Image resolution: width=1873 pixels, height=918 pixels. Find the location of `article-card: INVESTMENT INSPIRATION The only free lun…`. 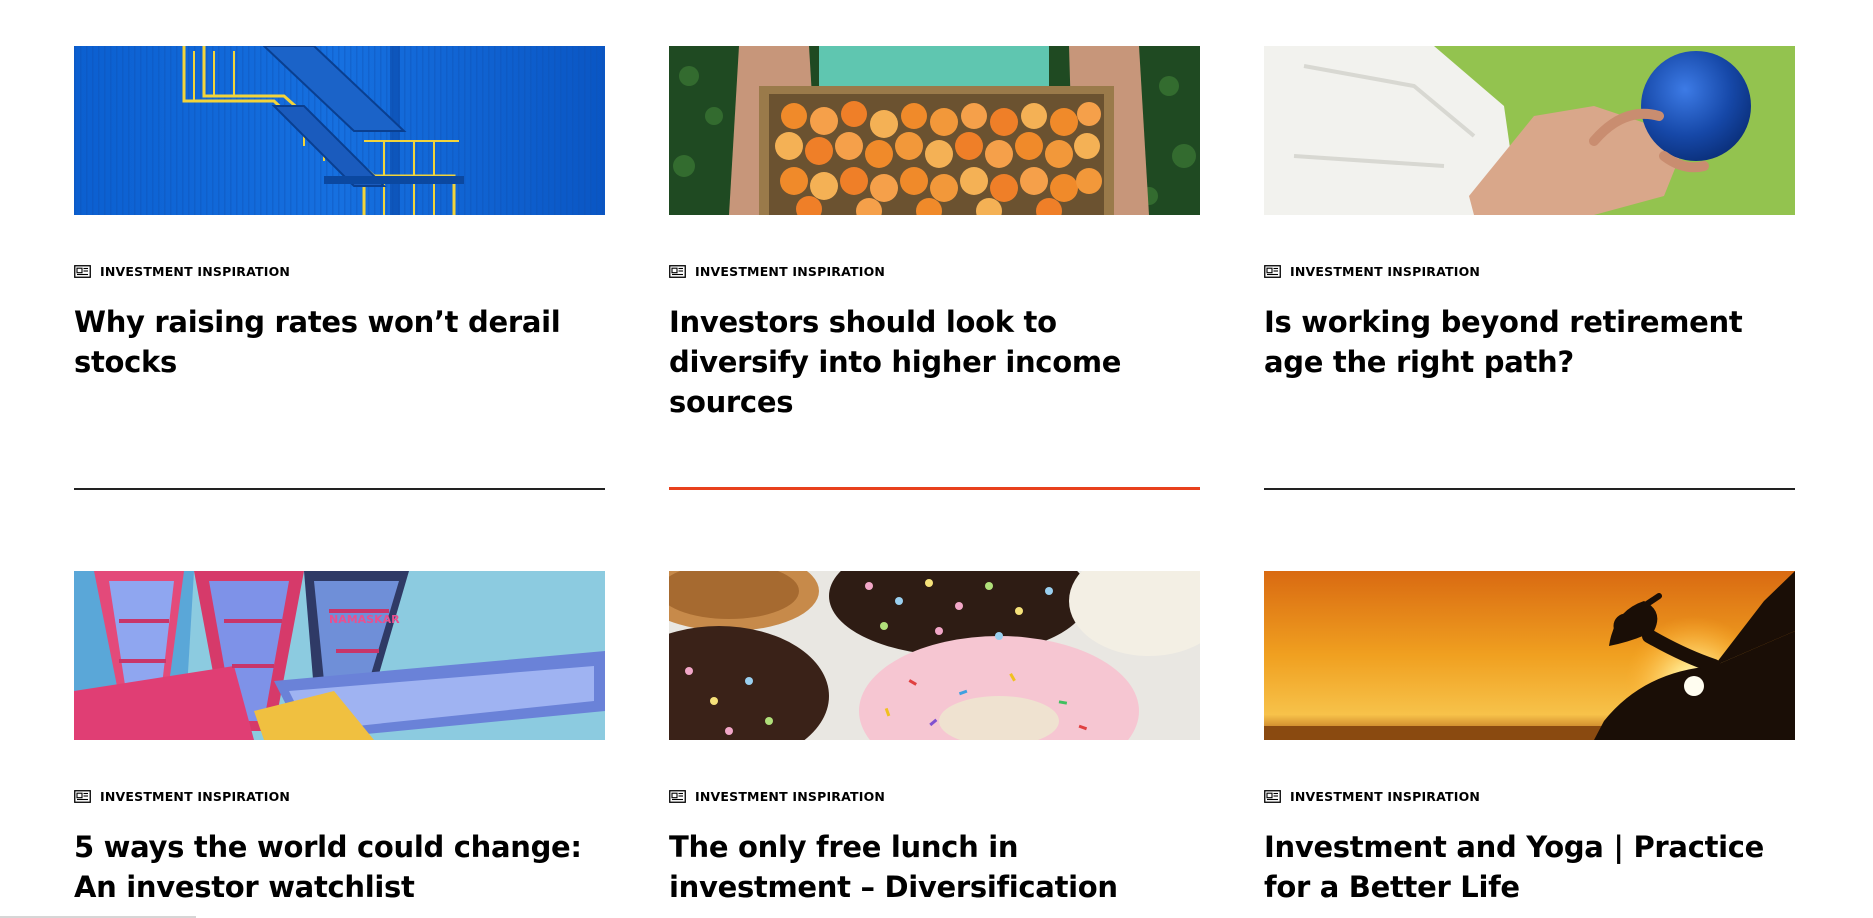

article-card: INVESTMENT INSPIRATION The only free lun… is located at coordinates (934, 739).